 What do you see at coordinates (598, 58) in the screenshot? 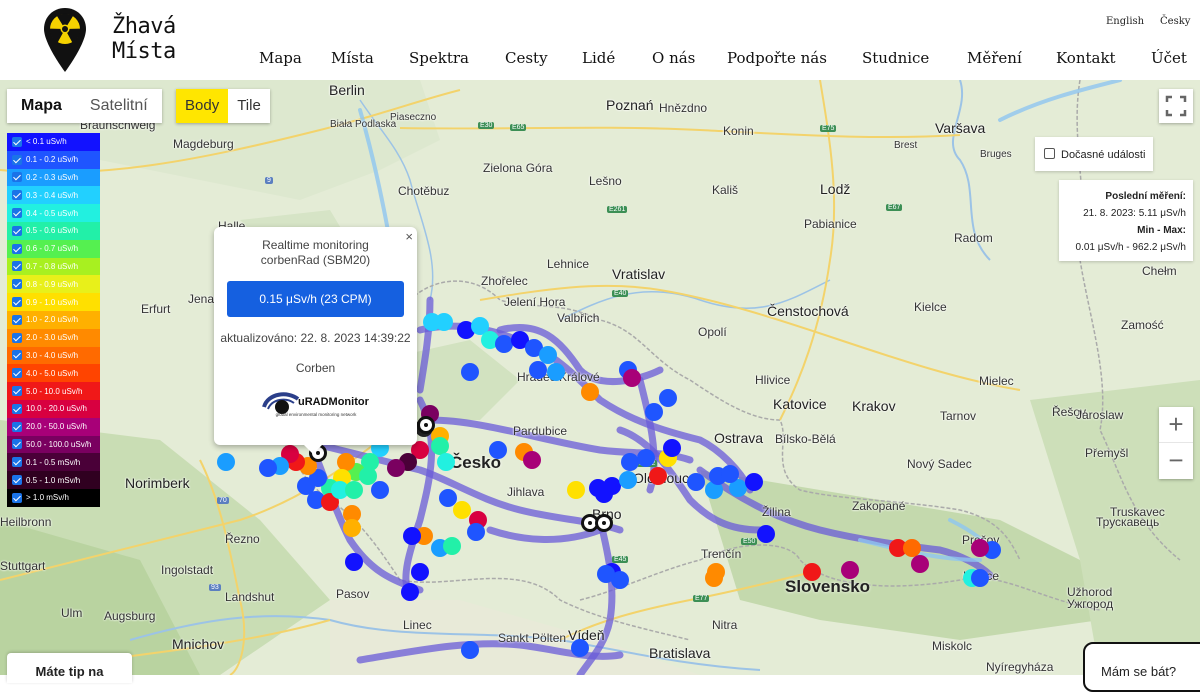
I see `nav-lide: Lidé` at bounding box center [598, 58].